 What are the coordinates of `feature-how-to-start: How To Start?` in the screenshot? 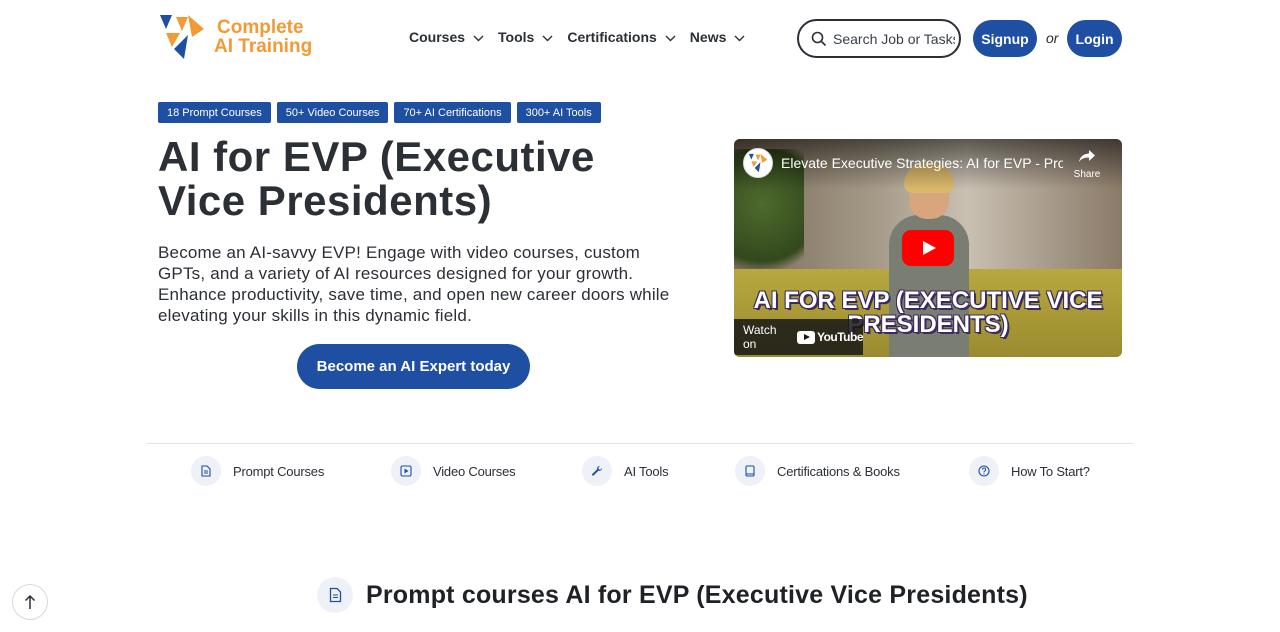 It's located at (1029, 471).